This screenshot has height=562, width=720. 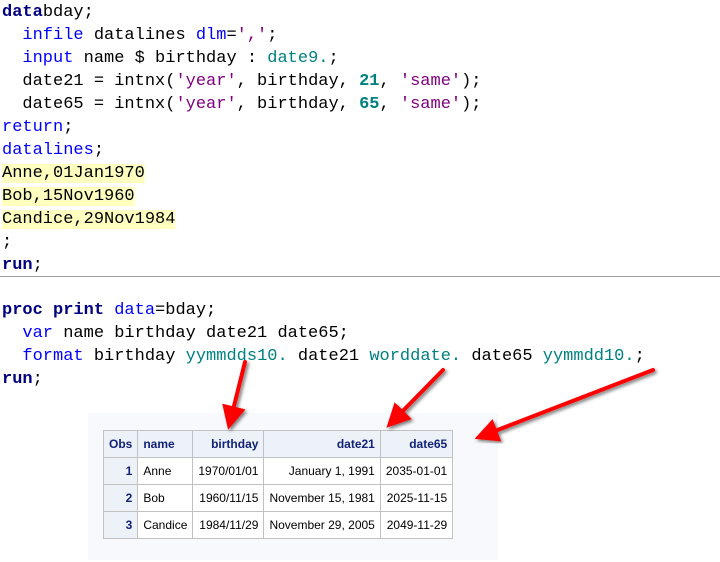 What do you see at coordinates (322, 471) in the screenshot?
I see `cell-date21: January 1, 1991` at bounding box center [322, 471].